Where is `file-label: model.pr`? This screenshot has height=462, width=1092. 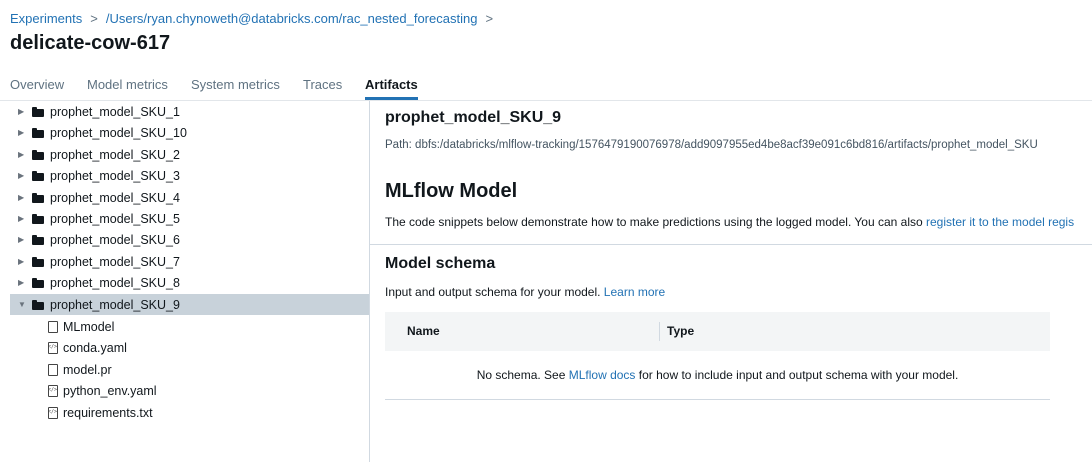 file-label: model.pr is located at coordinates (87, 369).